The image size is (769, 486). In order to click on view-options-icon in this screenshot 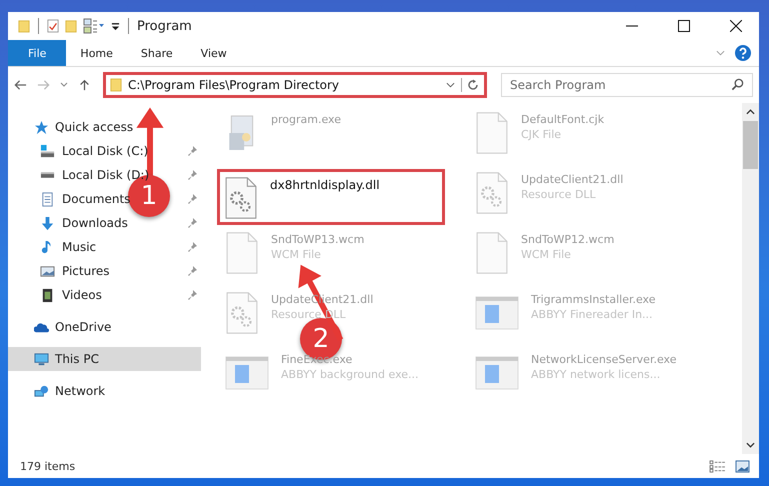, I will do `click(94, 26)`.